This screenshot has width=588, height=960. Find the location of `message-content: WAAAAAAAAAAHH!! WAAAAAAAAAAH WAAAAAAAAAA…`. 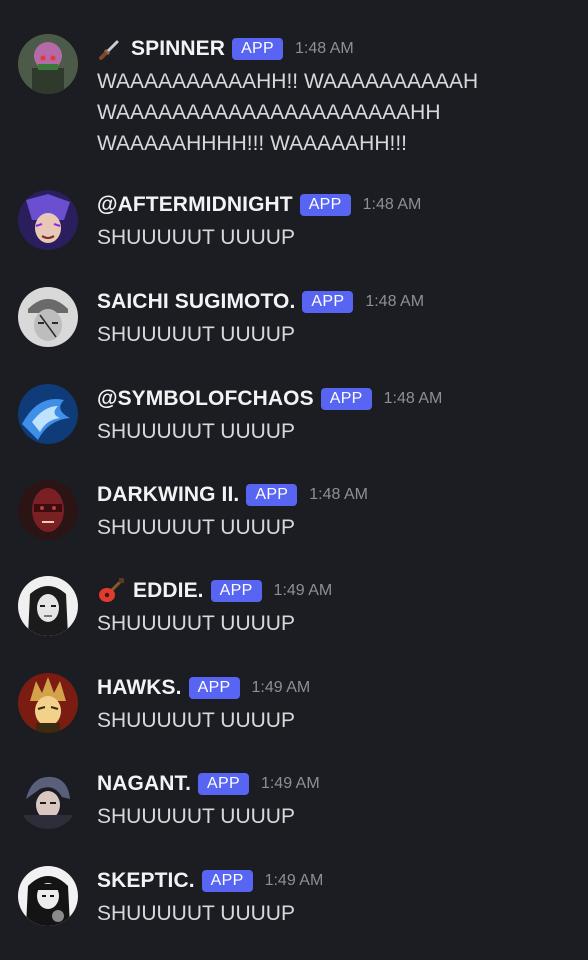

message-content: WAAAAAAAAAAHH!! WAAAAAAAAAAH WAAAAAAAAAA… is located at coordinates (337, 112).